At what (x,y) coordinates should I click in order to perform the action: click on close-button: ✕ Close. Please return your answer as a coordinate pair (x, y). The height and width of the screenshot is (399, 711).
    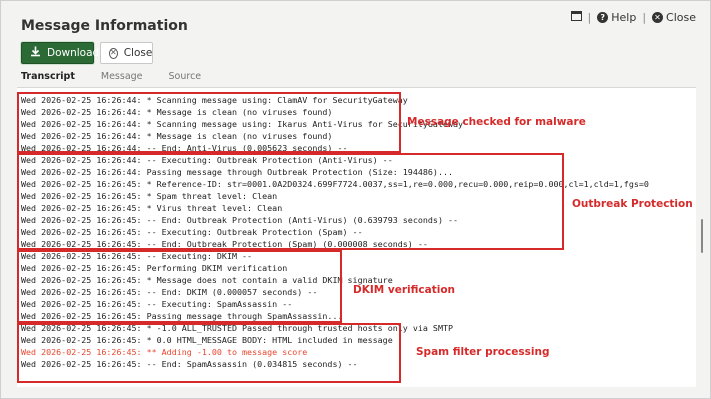
    Looking at the image, I should click on (126, 53).